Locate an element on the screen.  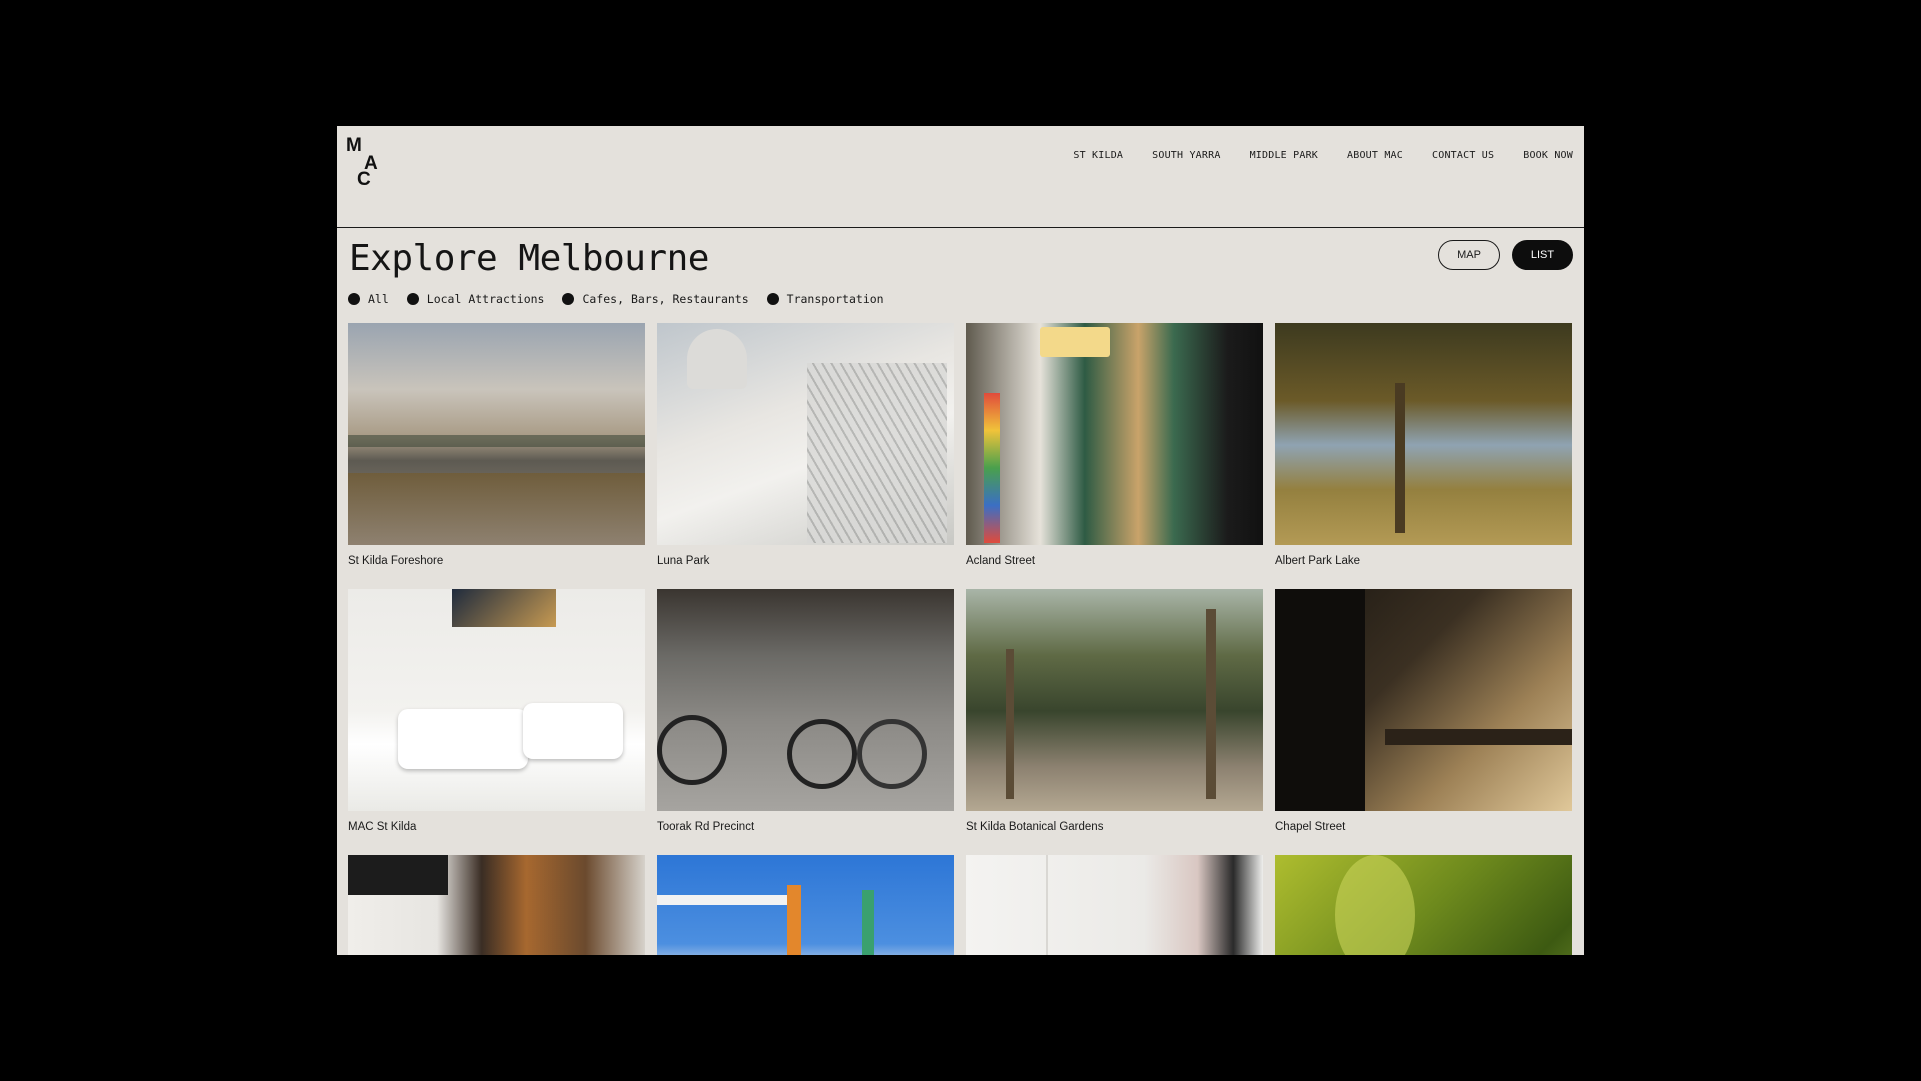
place-name: Toorak Rd Precinct is located at coordinates (706, 827).